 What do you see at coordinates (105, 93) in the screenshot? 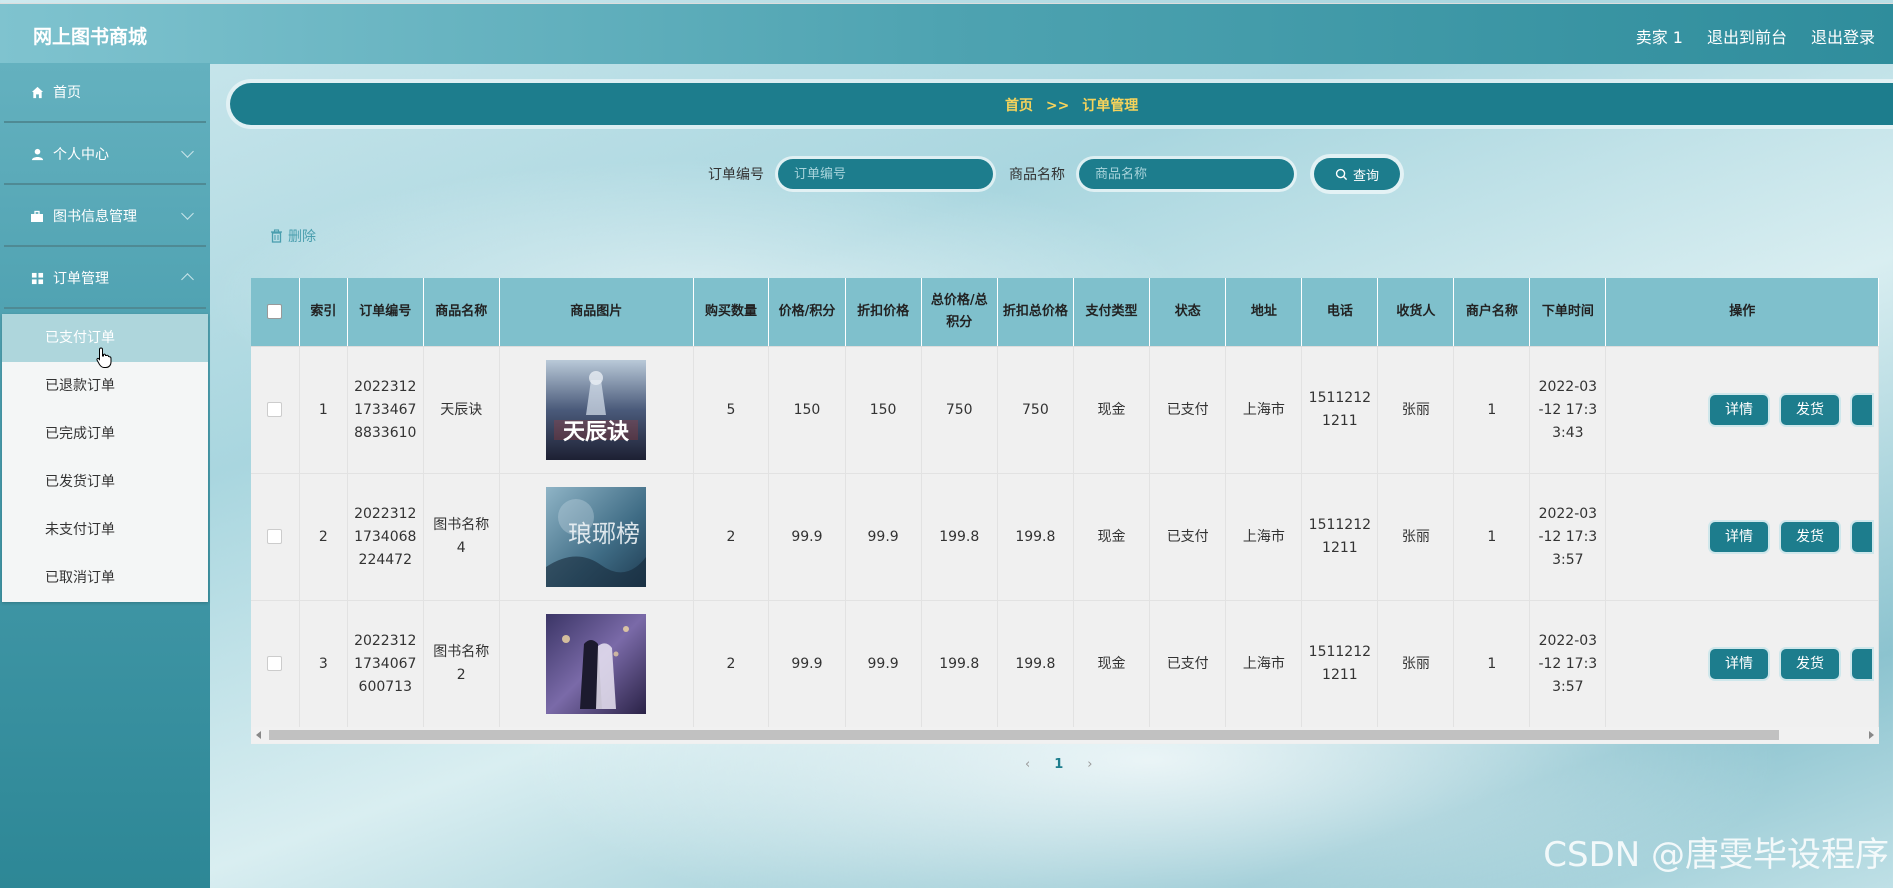
I see `sidebar-item-home: 首页` at bounding box center [105, 93].